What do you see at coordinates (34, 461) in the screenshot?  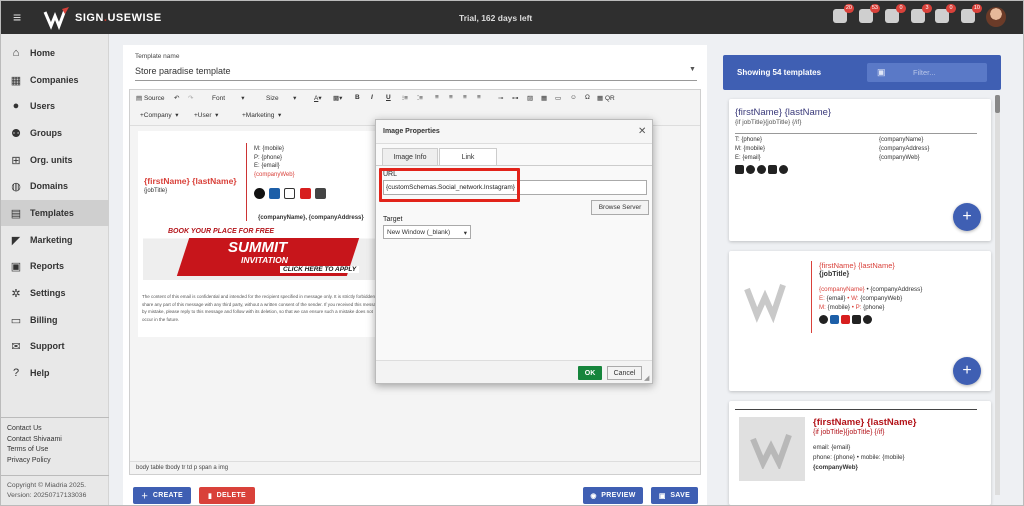 I see `privacy-link: Privacy Policy` at bounding box center [34, 461].